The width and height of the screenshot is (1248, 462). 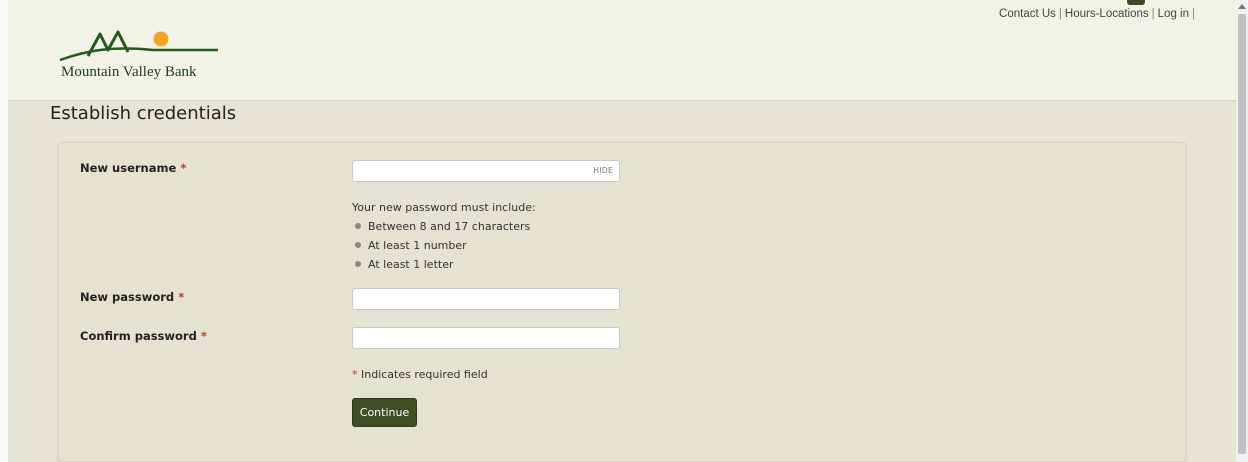 I want to click on hours-locations-link: Hours-Locations, so click(x=1107, y=14).